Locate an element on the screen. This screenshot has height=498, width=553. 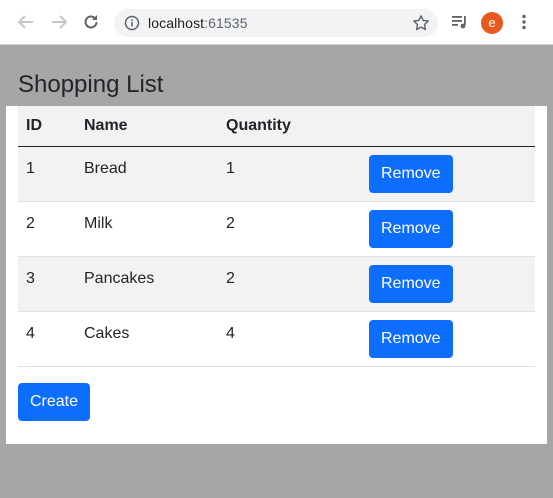
table-row: 3 Pancakes 2 Remove is located at coordinates (276, 284).